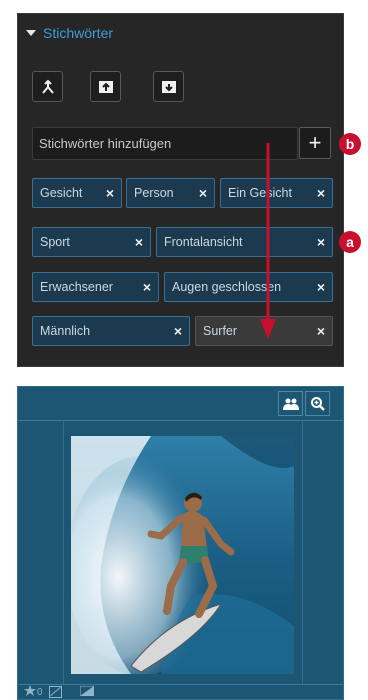 The height and width of the screenshot is (700, 368). Describe the element at coordinates (180, 691) in the screenshot. I see `preview-footer: 0` at that location.